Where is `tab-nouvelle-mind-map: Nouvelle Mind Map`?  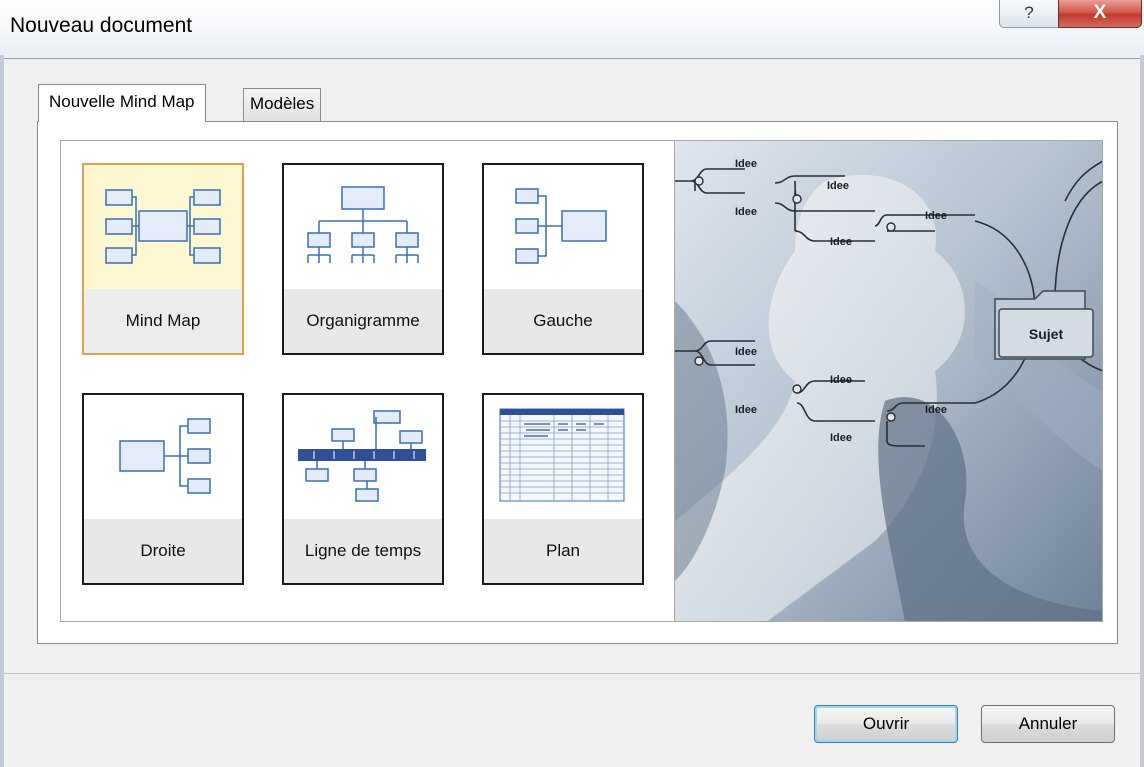
tab-nouvelle-mind-map: Nouvelle Mind Map is located at coordinates (122, 103).